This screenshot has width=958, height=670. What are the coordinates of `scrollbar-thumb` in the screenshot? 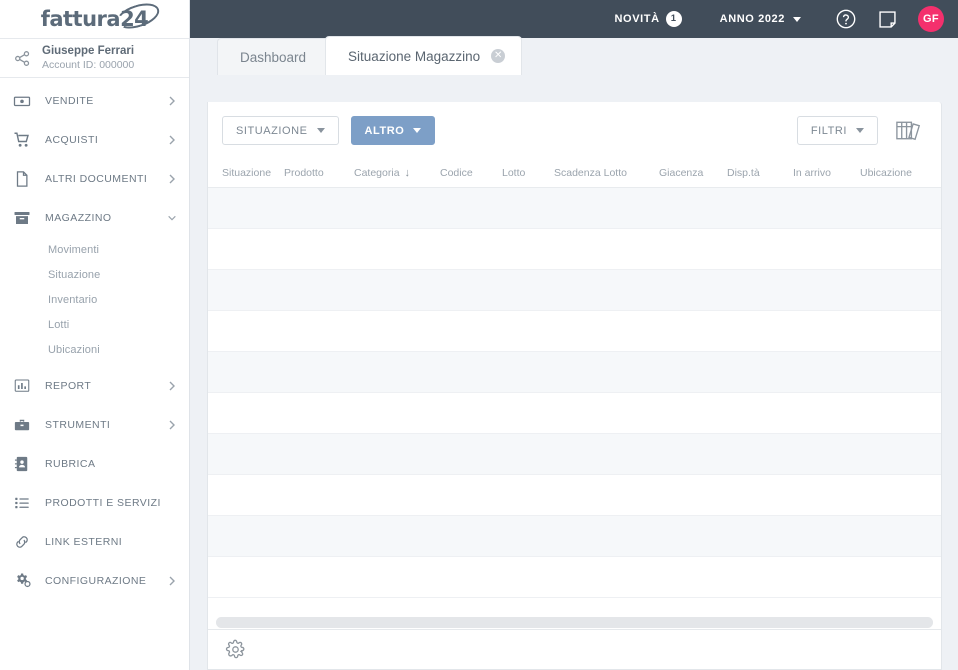 It's located at (574, 622).